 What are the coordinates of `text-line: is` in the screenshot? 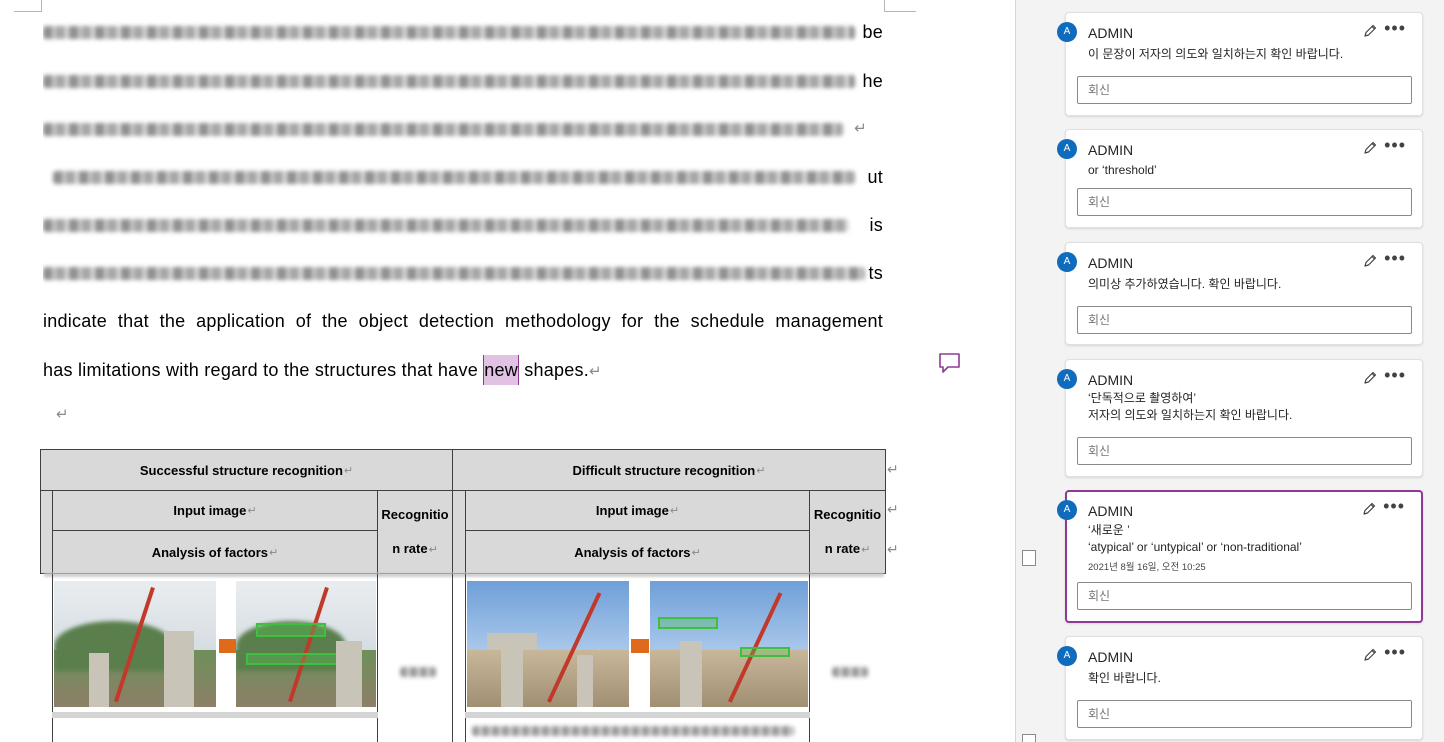 It's located at (463, 225).